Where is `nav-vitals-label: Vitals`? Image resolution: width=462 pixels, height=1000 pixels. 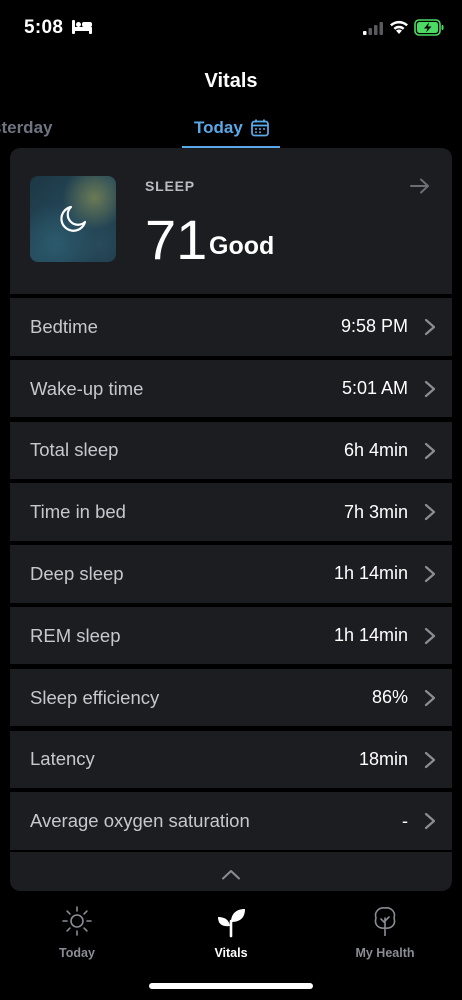
nav-vitals-label: Vitals is located at coordinates (231, 953).